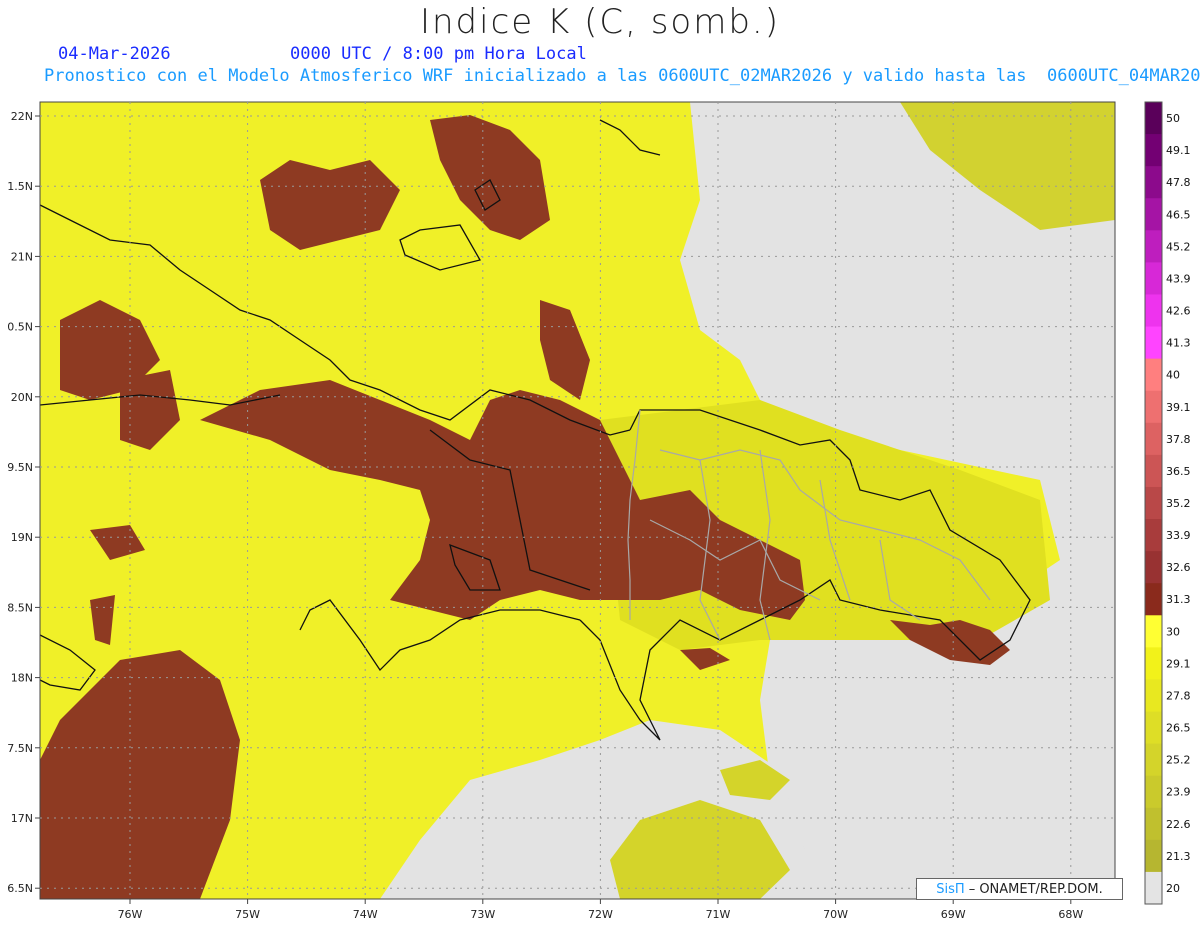 Image resolution: width=1200 pixels, height=927 pixels. Describe the element at coordinates (835, 914) in the screenshot. I see `lon-label: 70W` at that location.